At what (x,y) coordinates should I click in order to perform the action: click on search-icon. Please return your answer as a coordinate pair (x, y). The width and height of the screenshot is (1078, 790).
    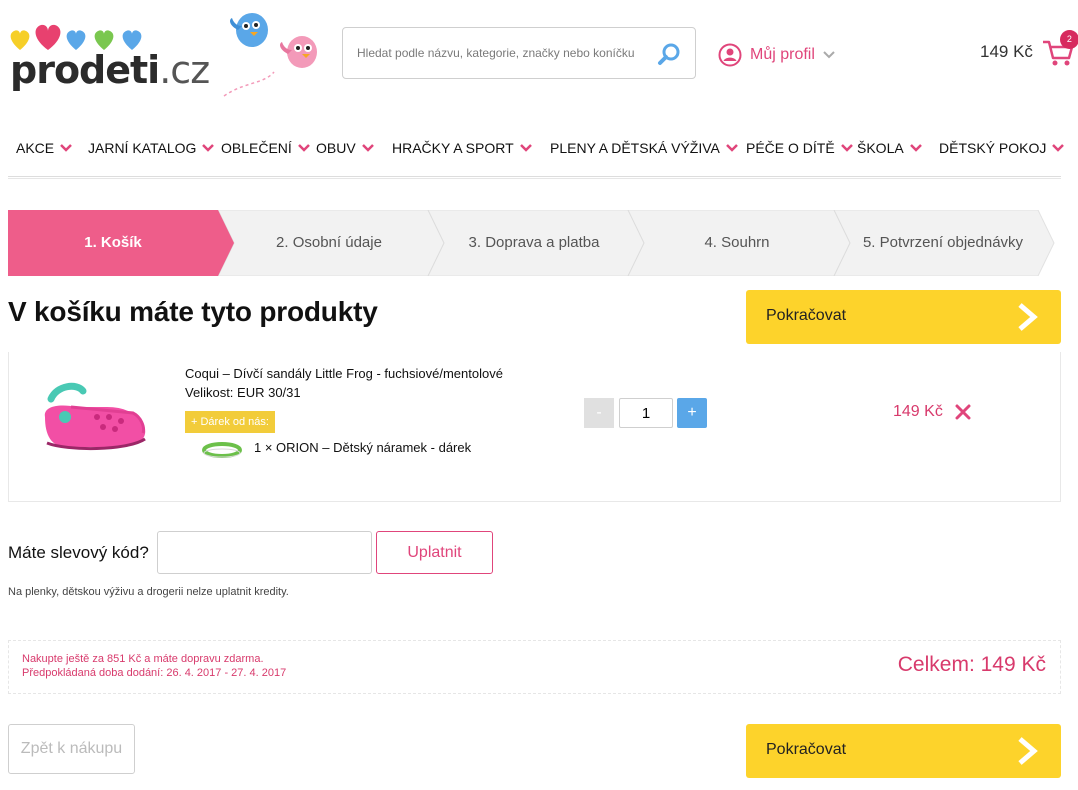
    Looking at the image, I should click on (670, 54).